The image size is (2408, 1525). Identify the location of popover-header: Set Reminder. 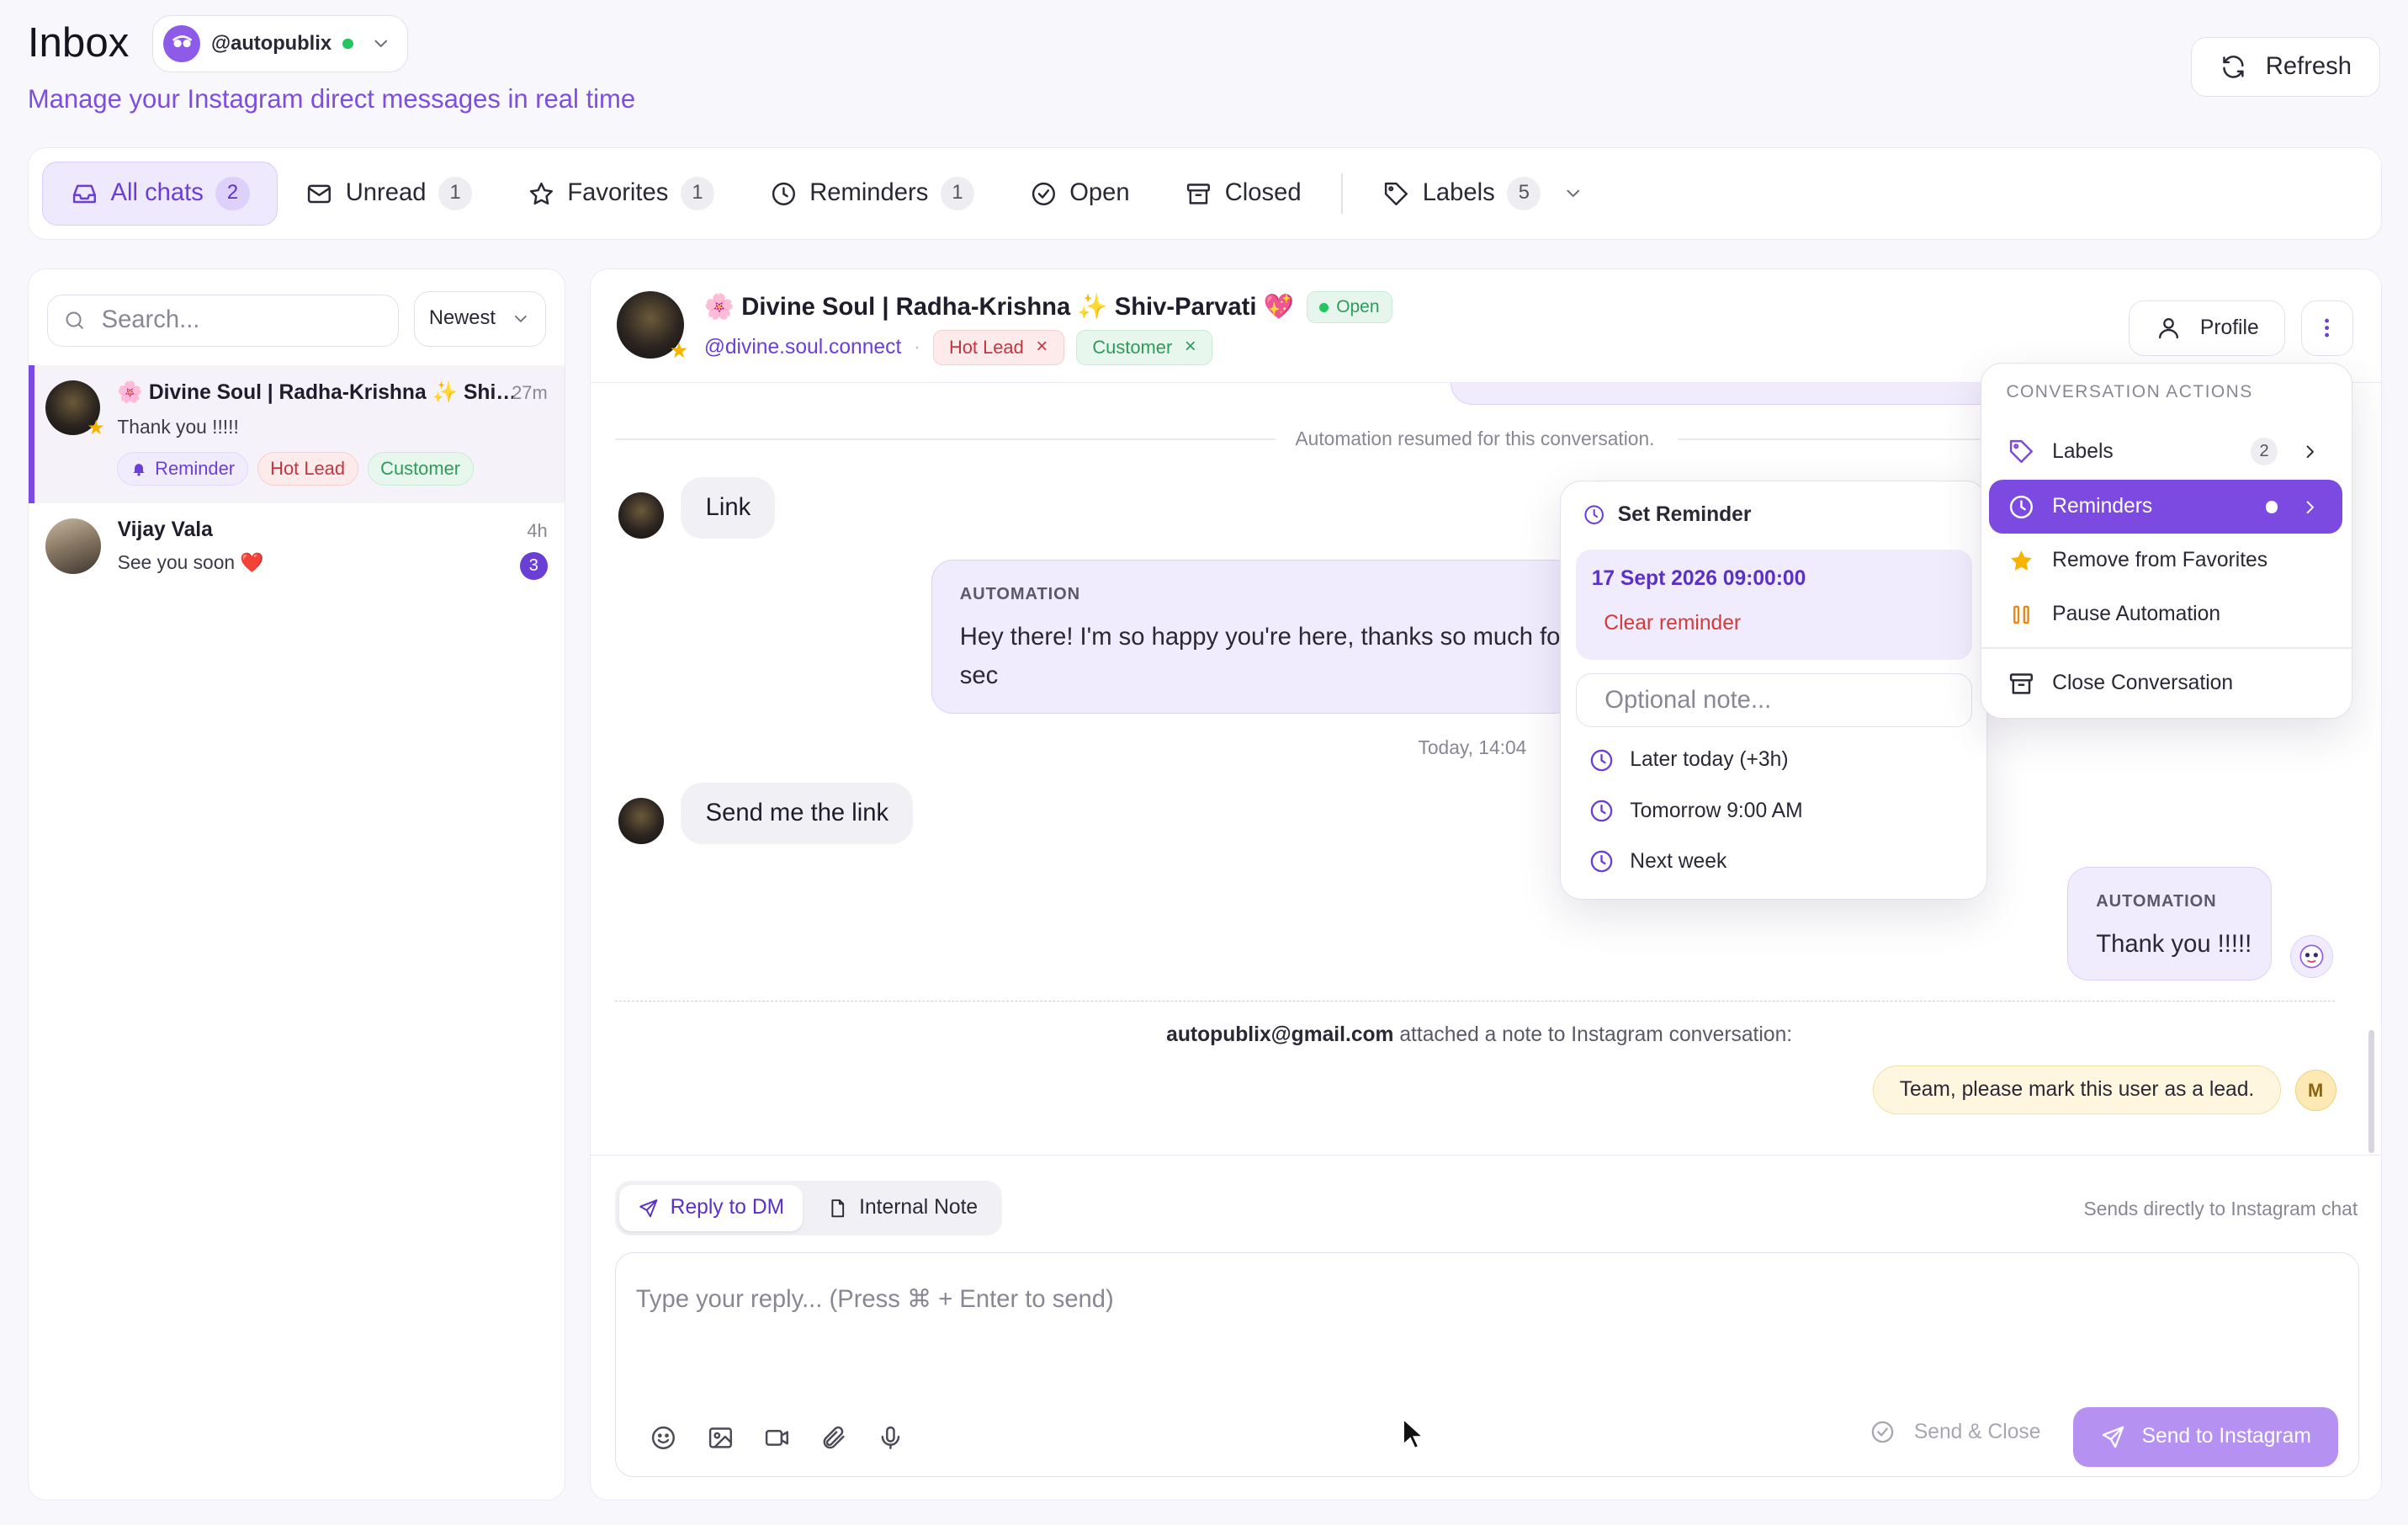
(1667, 515).